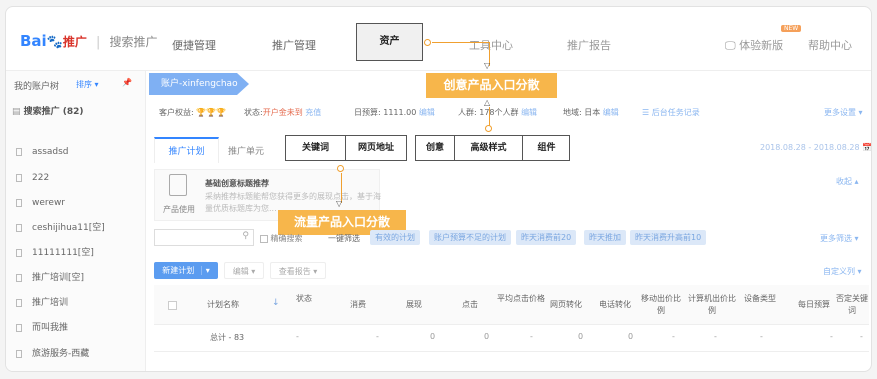 The image size is (877, 379). Describe the element at coordinates (605, 237) in the screenshot. I see `filter-tag-yesterday-added: 昨天推加` at that location.